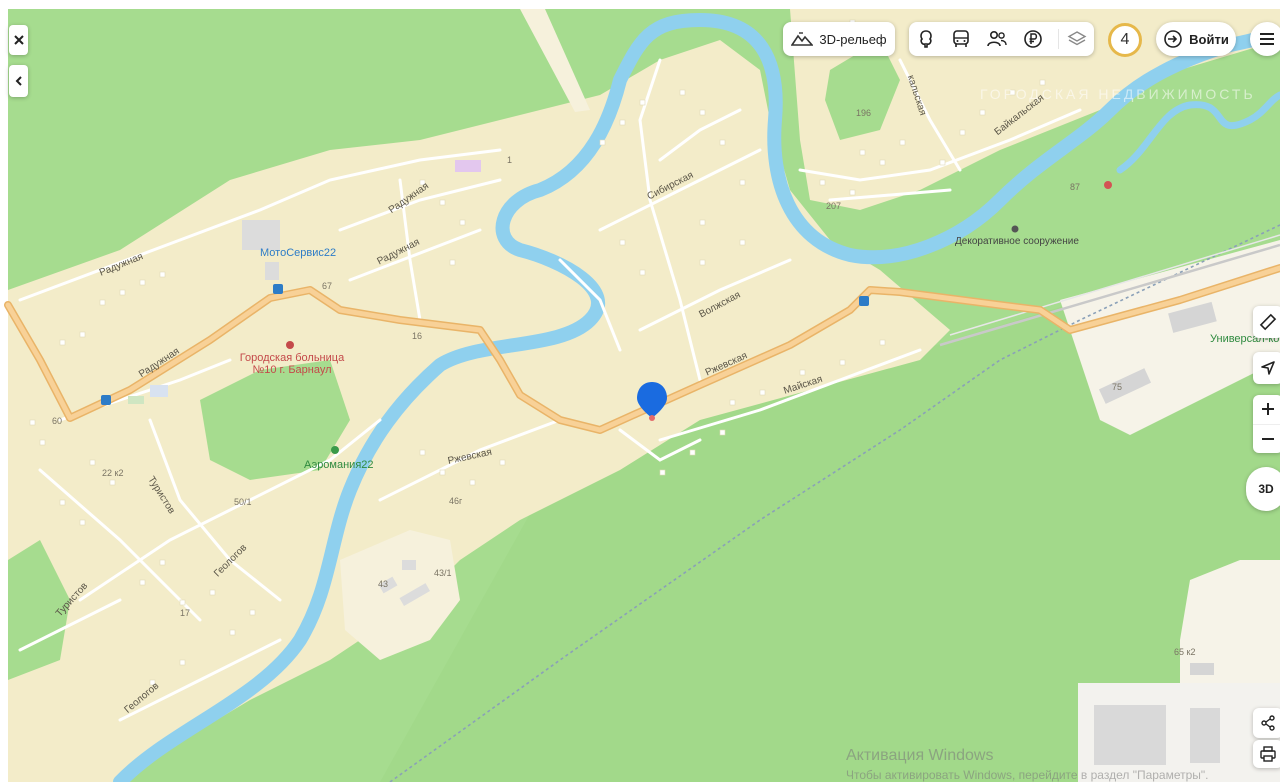  I want to click on zoom-controls, so click(1266, 424).